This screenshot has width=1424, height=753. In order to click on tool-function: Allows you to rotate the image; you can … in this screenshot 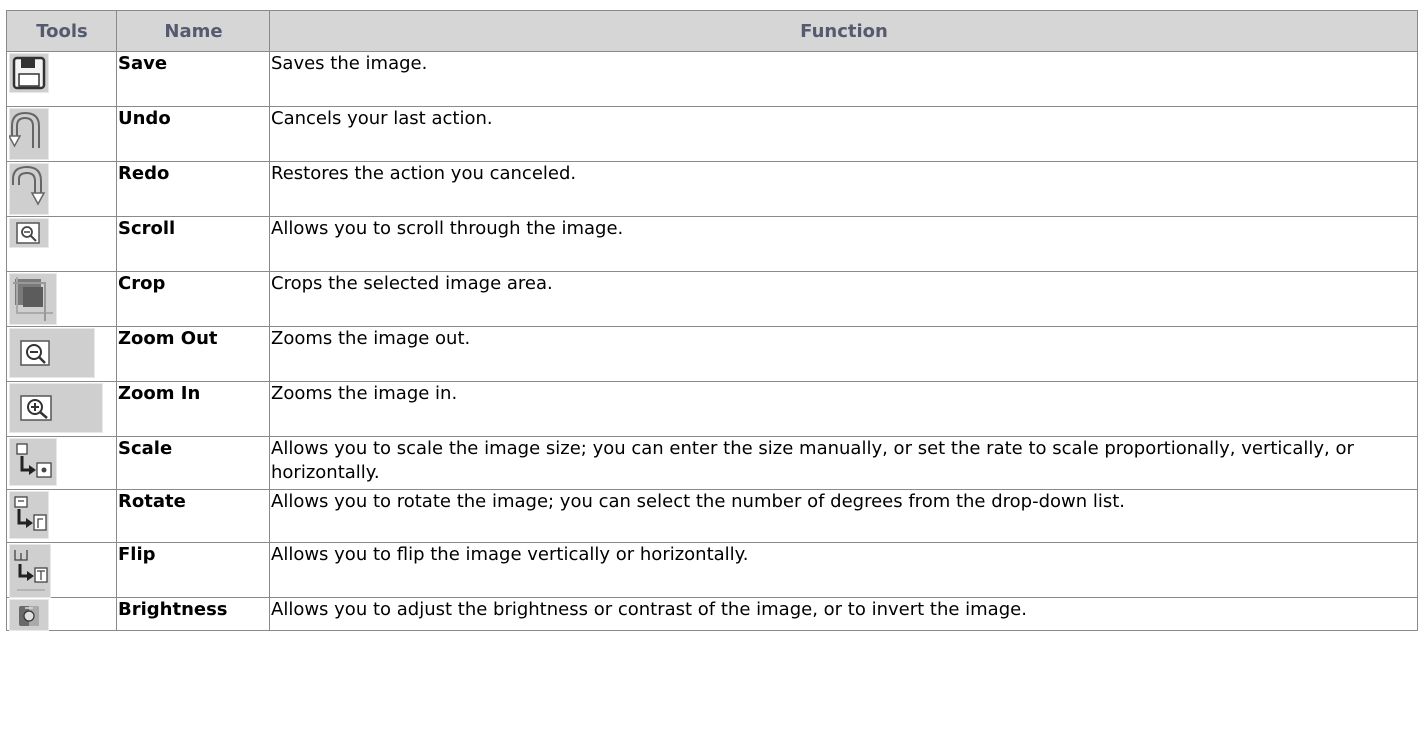, I will do `click(843, 516)`.